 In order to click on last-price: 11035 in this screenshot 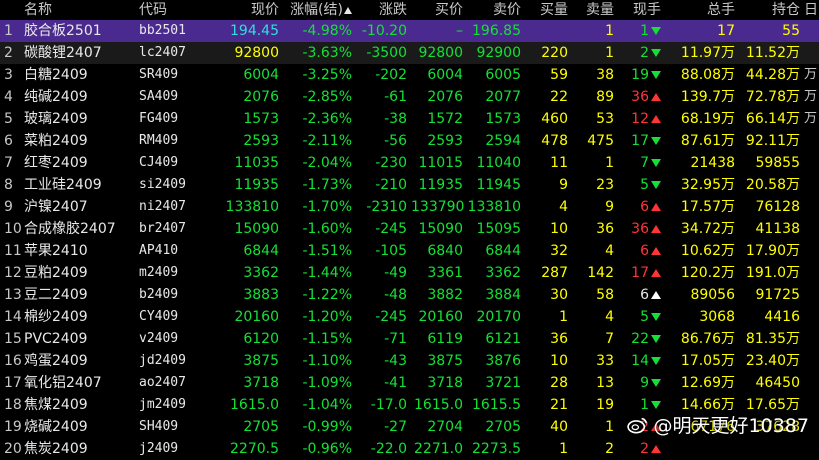, I will do `click(256, 163)`.